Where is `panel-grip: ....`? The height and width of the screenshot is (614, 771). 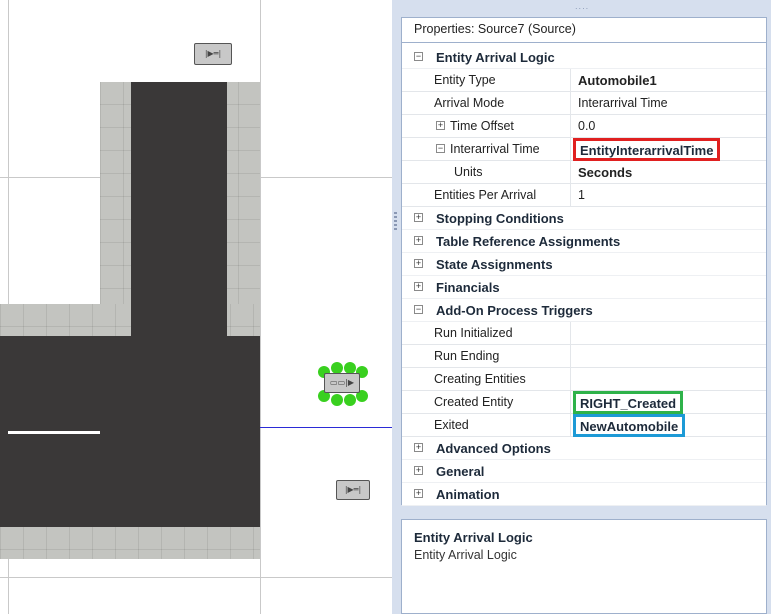
panel-grip: .... is located at coordinates (582, 6).